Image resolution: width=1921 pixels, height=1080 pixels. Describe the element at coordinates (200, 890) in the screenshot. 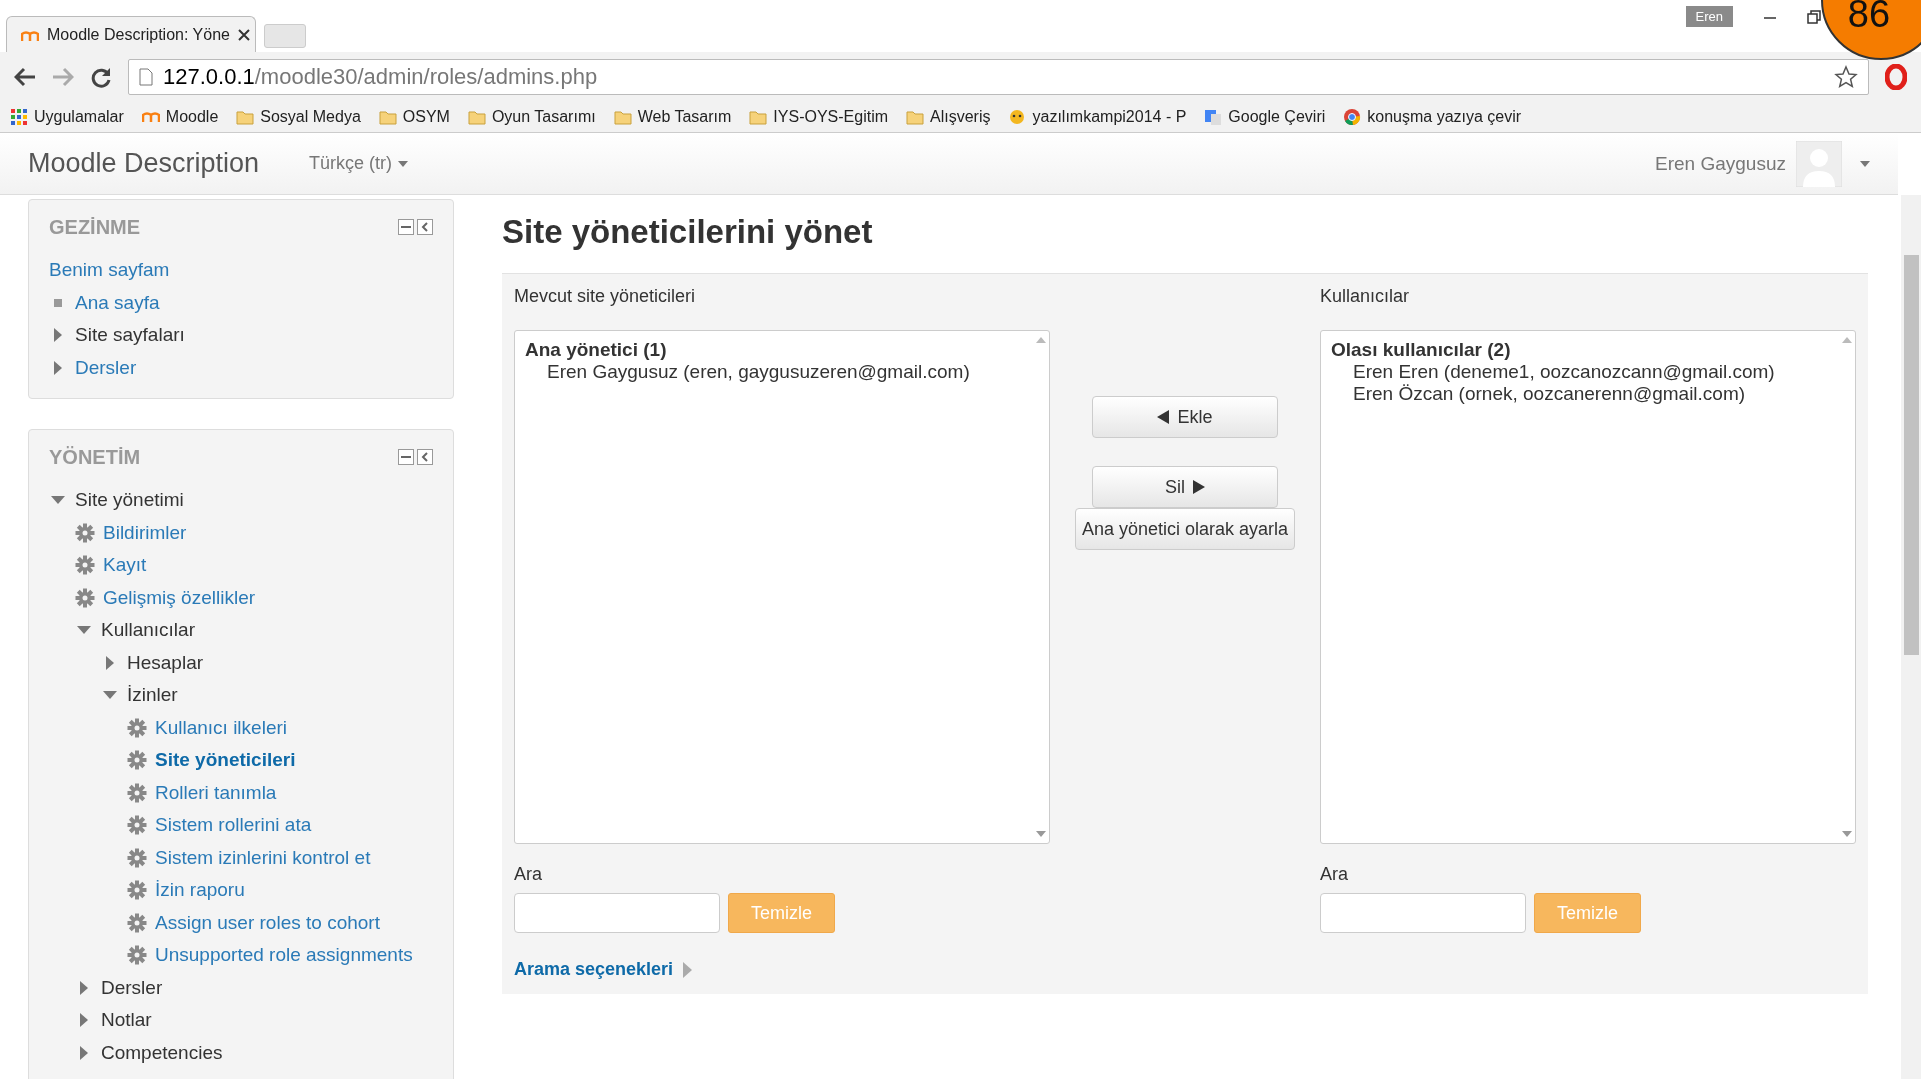

I see `nav-link: İzin raporu` at that location.